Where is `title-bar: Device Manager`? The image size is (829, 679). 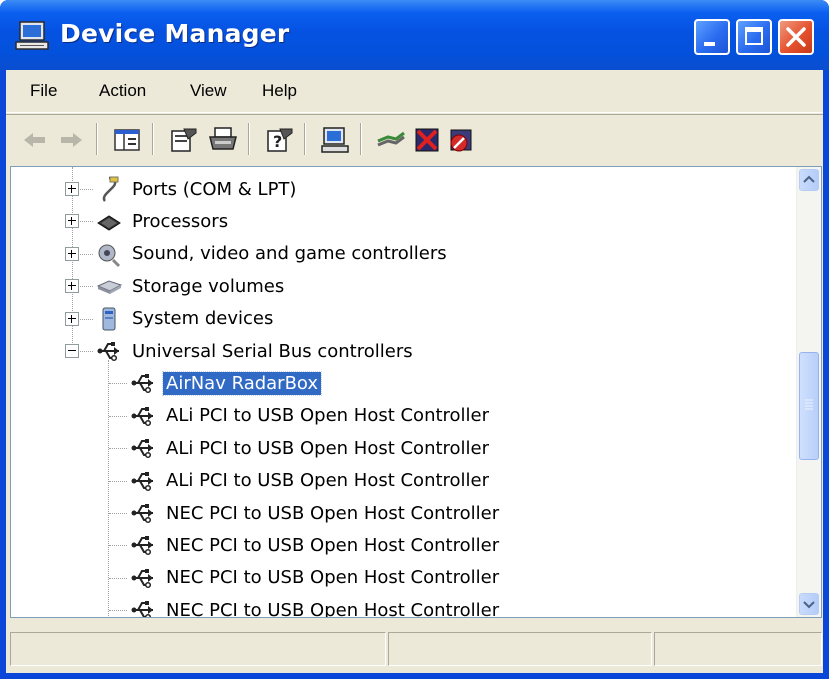
title-bar: Device Manager is located at coordinates (414, 35).